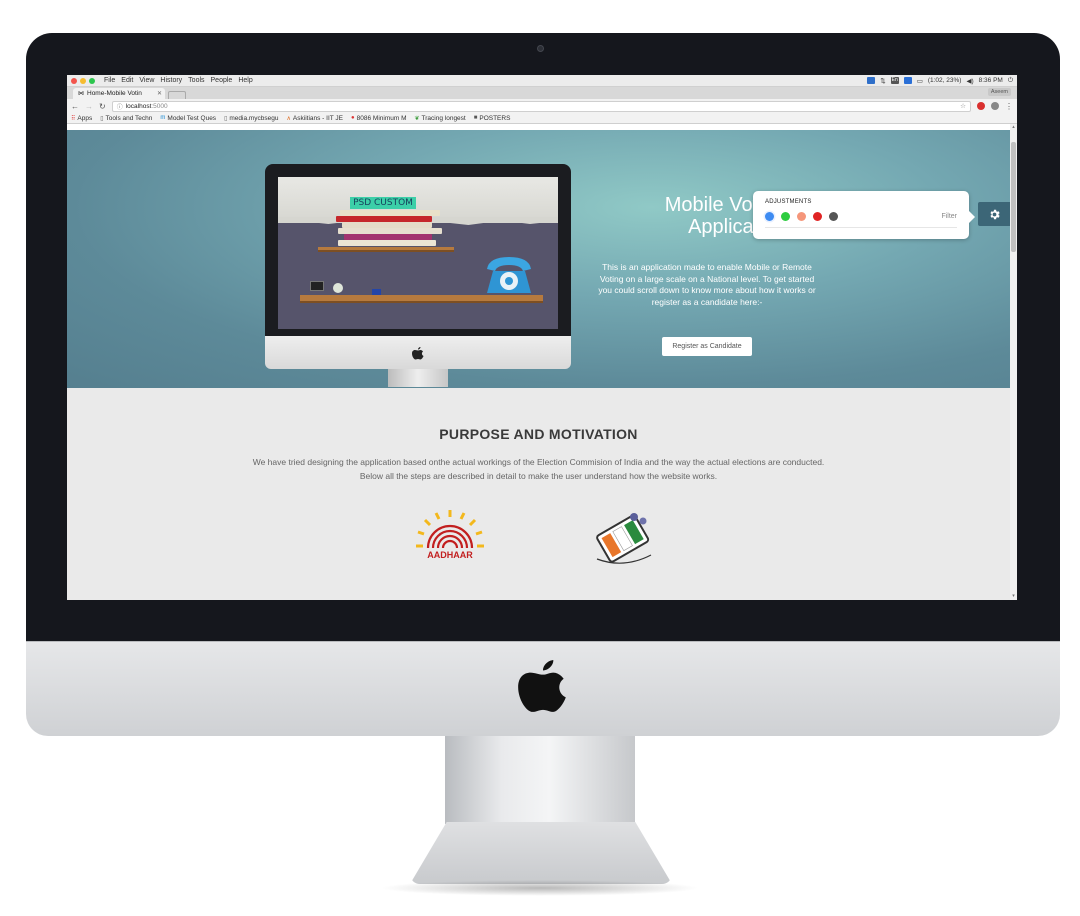  I want to click on mockup-stand, so click(418, 378).